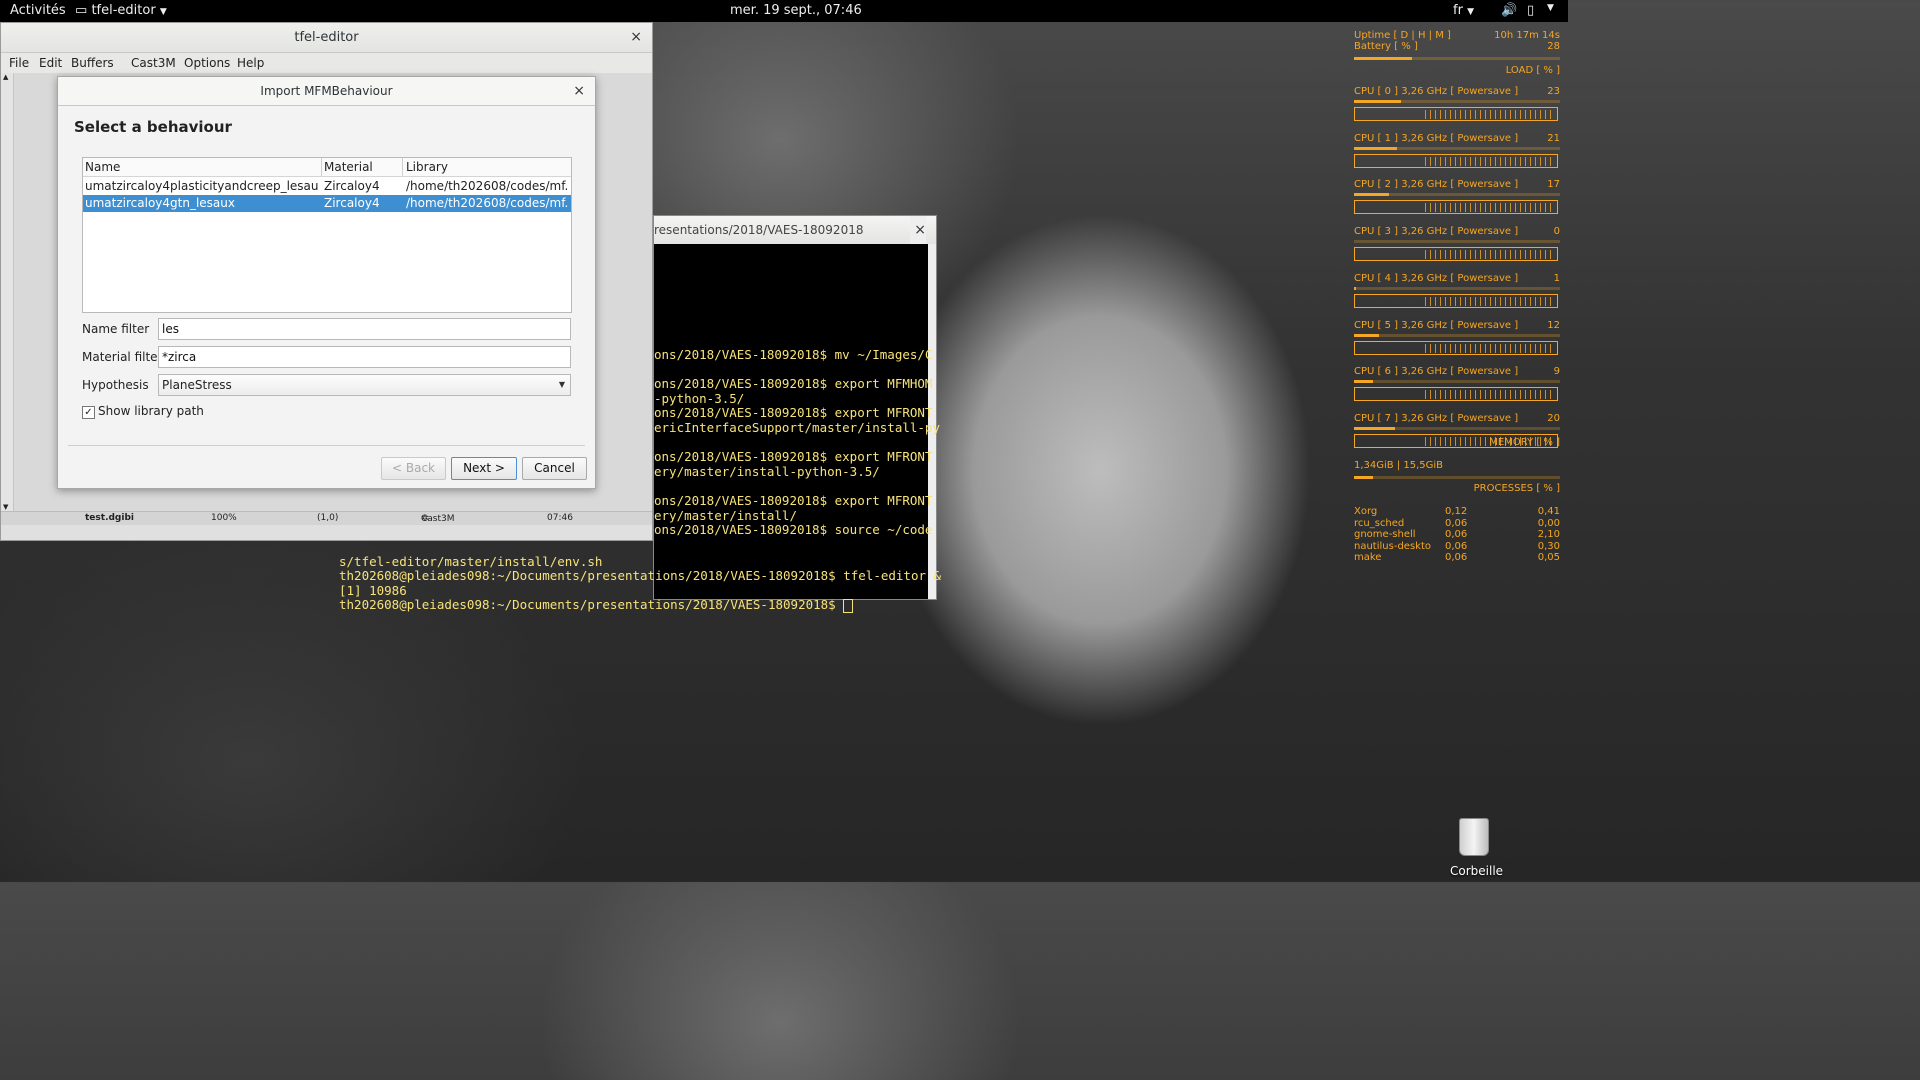  Describe the element at coordinates (1476, 848) in the screenshot. I see `trash-desktop-icon: Corbeille` at that location.